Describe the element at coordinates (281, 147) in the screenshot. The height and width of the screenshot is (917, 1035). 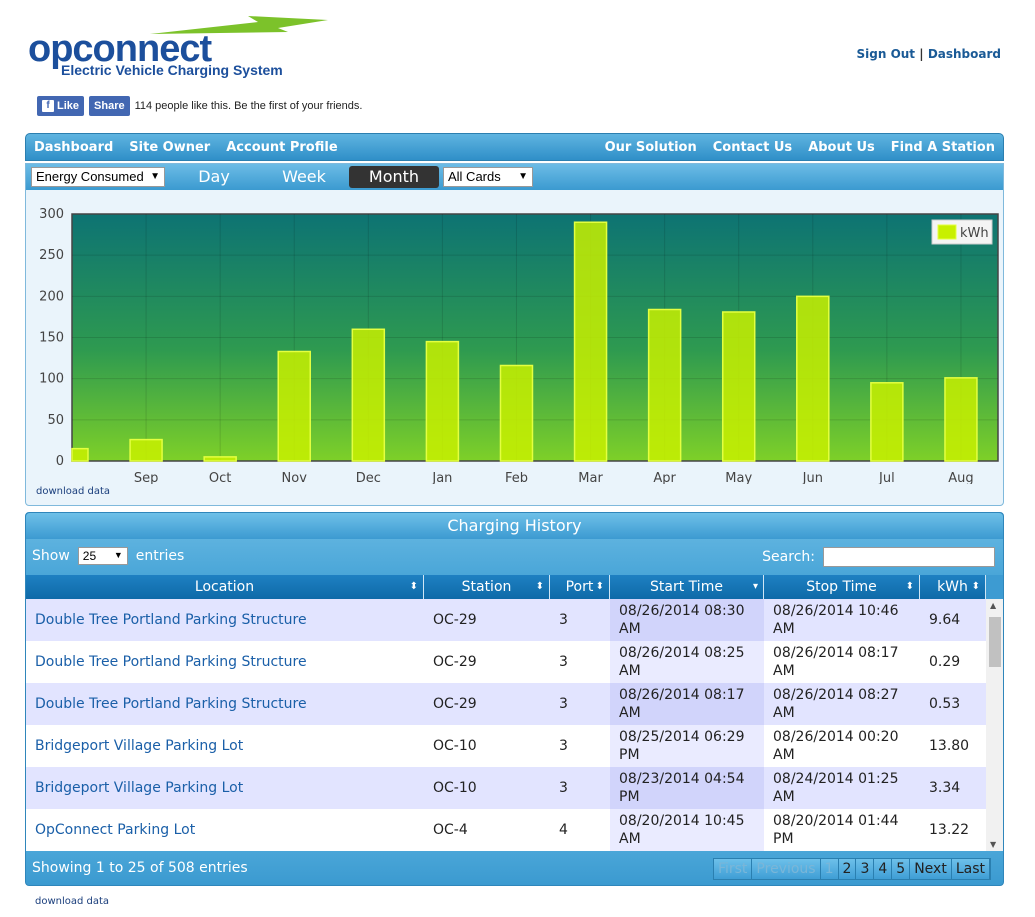
I see `nav-account-profile: Account Profile` at that location.